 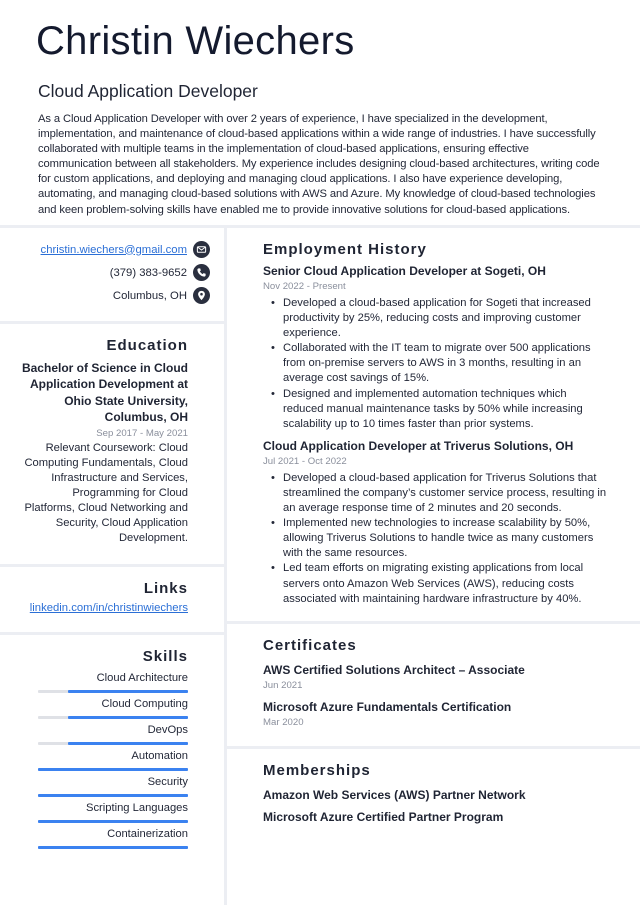 What do you see at coordinates (148, 272) in the screenshot?
I see `phone-number: (379) 383-9652` at bounding box center [148, 272].